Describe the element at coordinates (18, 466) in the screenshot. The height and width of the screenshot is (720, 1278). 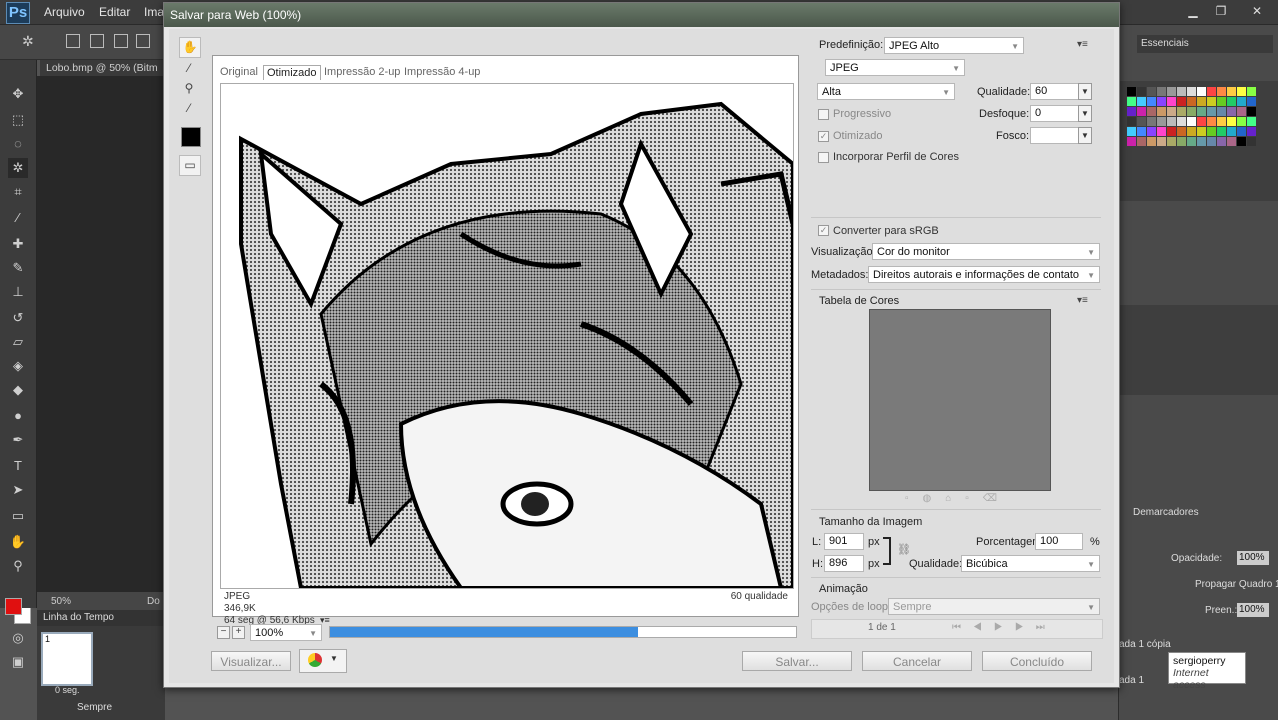
I see `type-tool-icon: T` at that location.